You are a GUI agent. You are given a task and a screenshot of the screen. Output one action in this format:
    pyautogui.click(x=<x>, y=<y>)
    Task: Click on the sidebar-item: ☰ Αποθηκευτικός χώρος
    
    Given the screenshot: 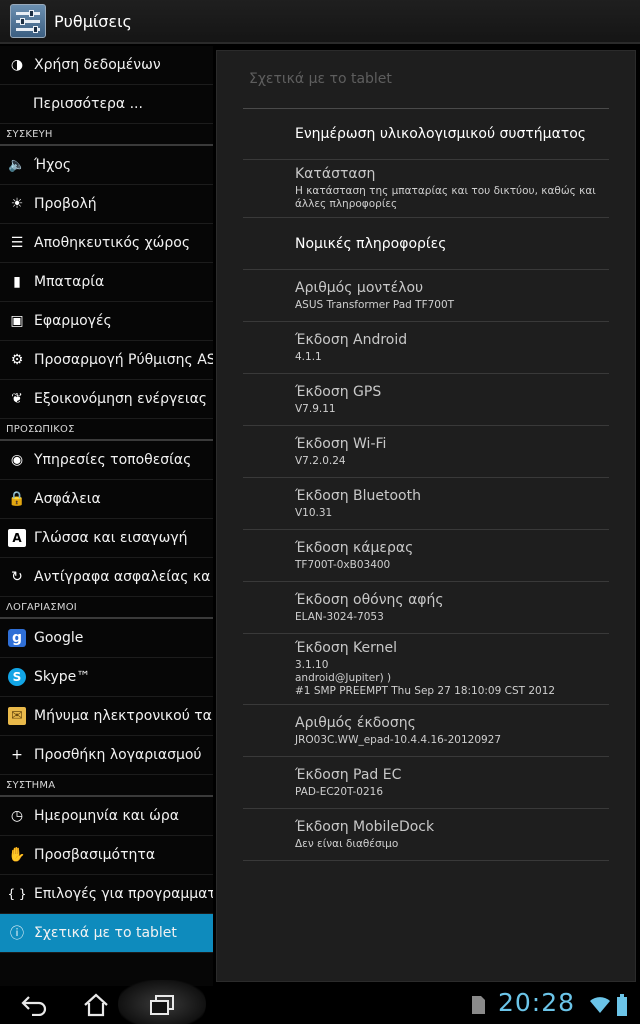 What is the action you would take?
    pyautogui.click(x=106, y=243)
    